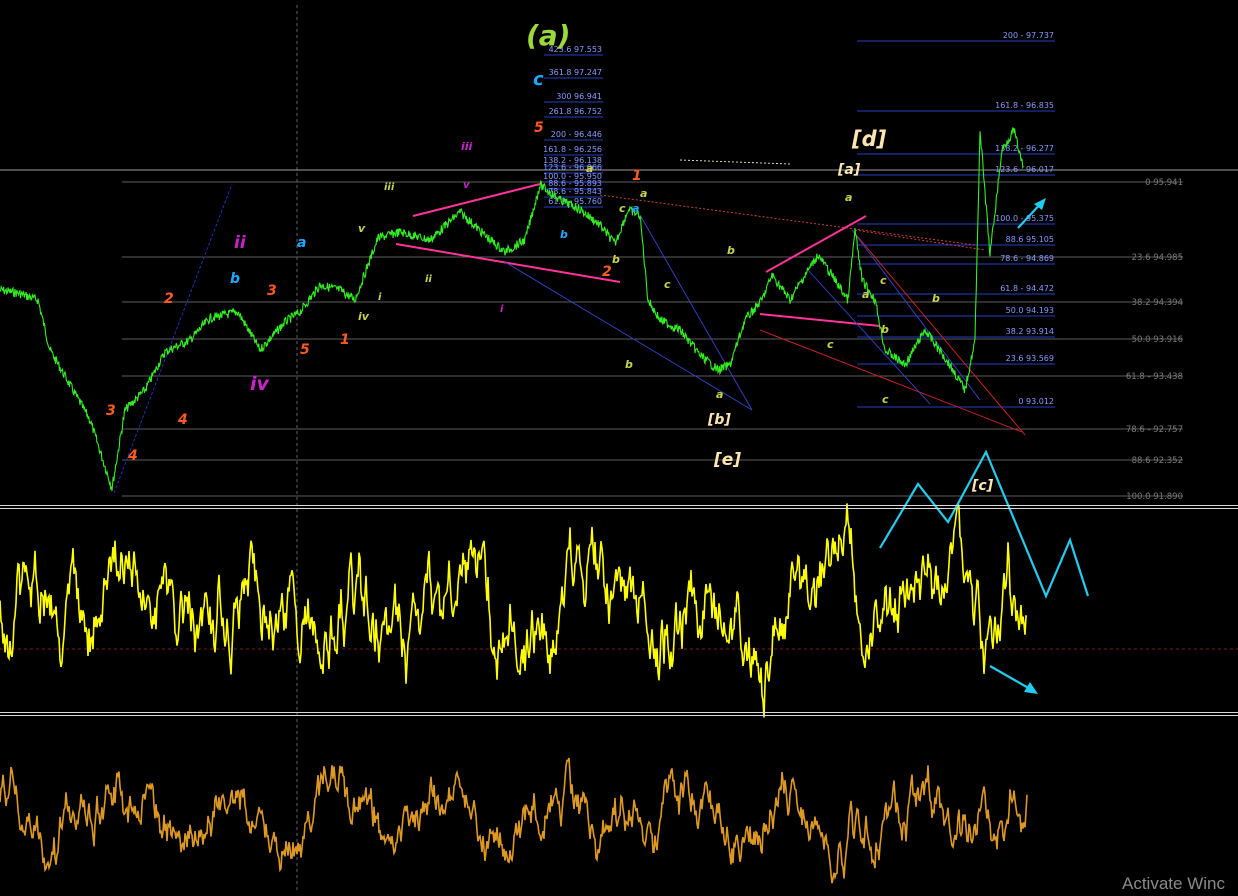 The width and height of the screenshot is (1238, 896). Describe the element at coordinates (575, 72) in the screenshot. I see `fib-a-label: 361.8 97.247` at that location.